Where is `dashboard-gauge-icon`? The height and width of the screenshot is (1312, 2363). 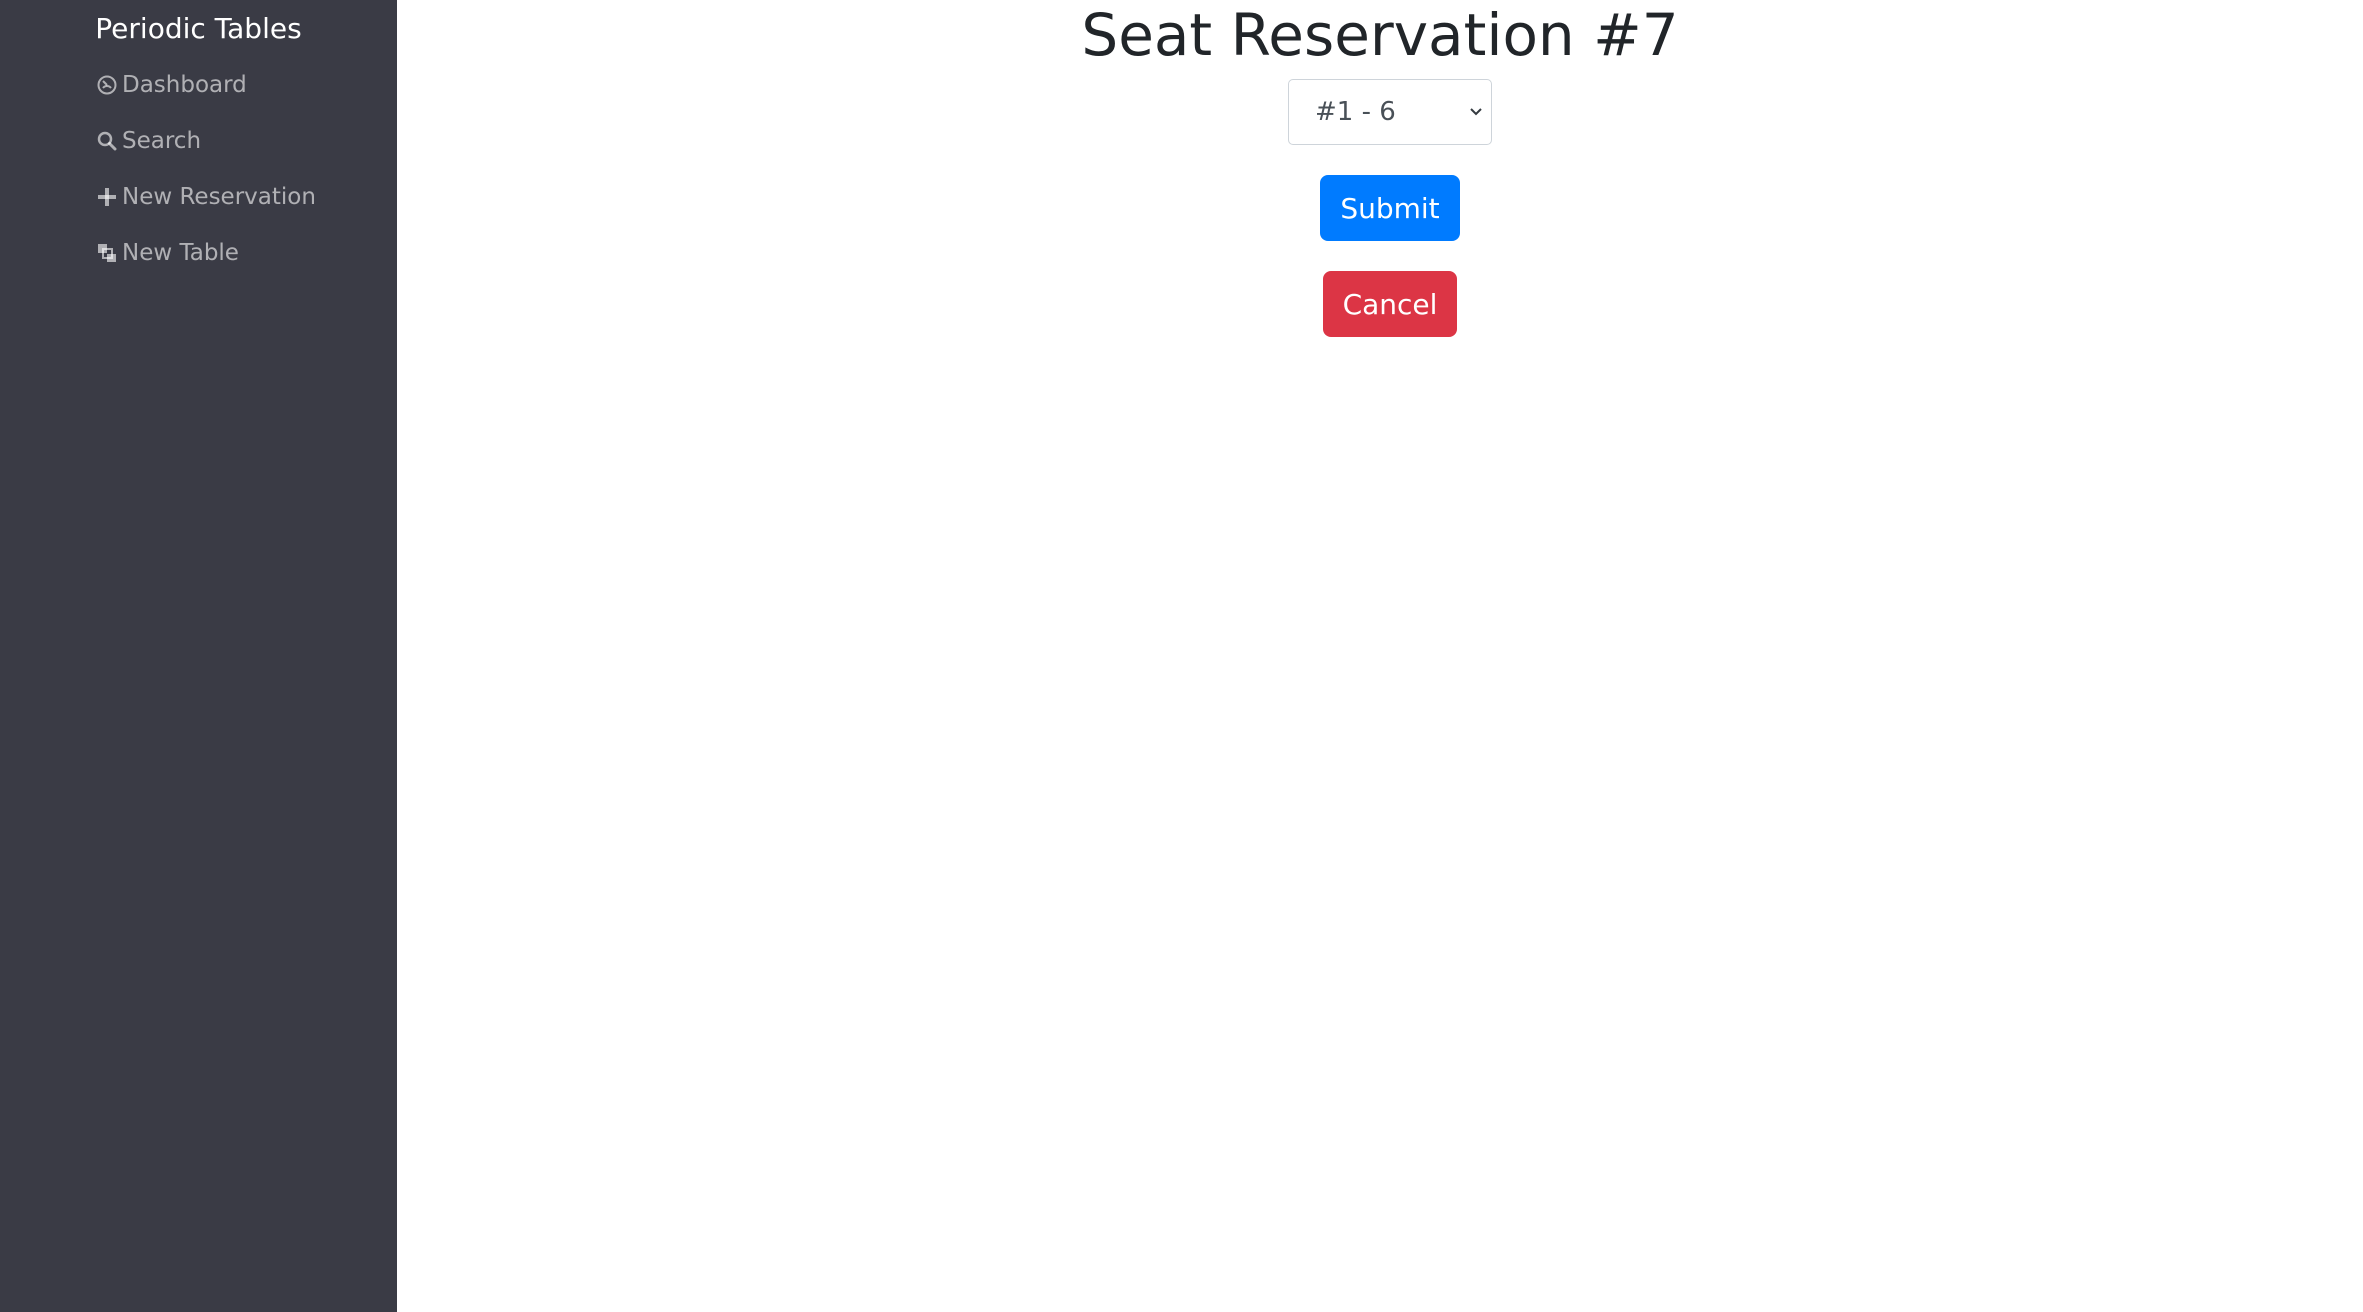
dashboard-gauge-icon is located at coordinates (107, 85).